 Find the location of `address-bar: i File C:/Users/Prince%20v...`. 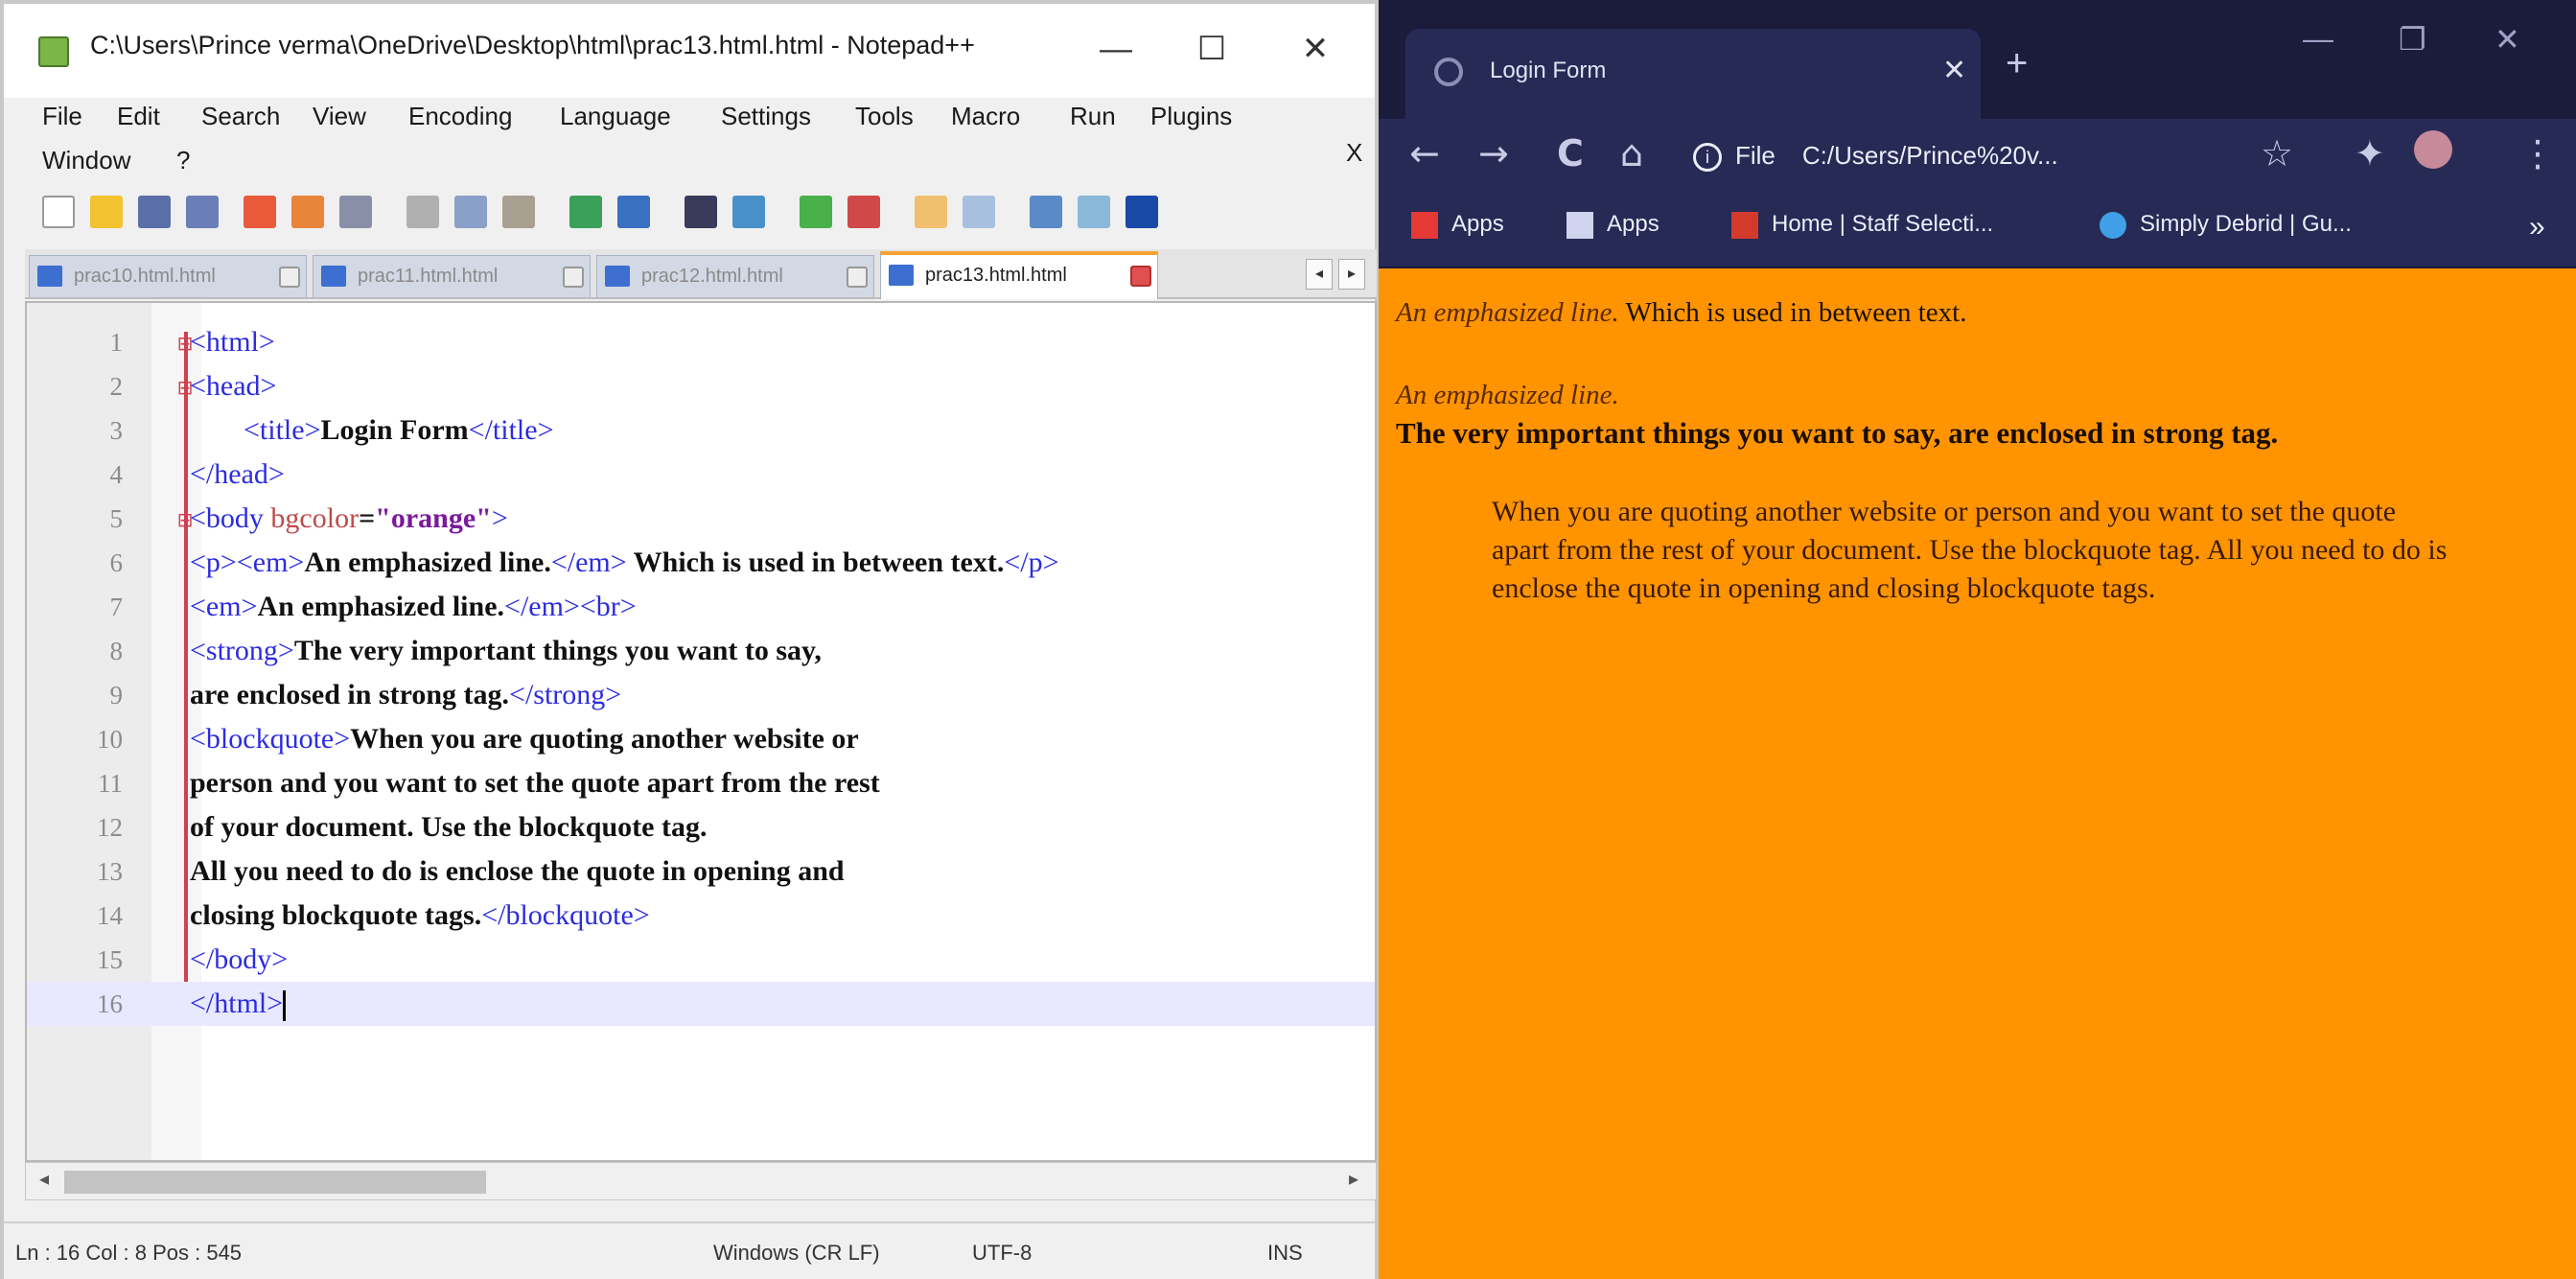

address-bar: i File C:/Users/Prince%20v... is located at coordinates (1962, 155).